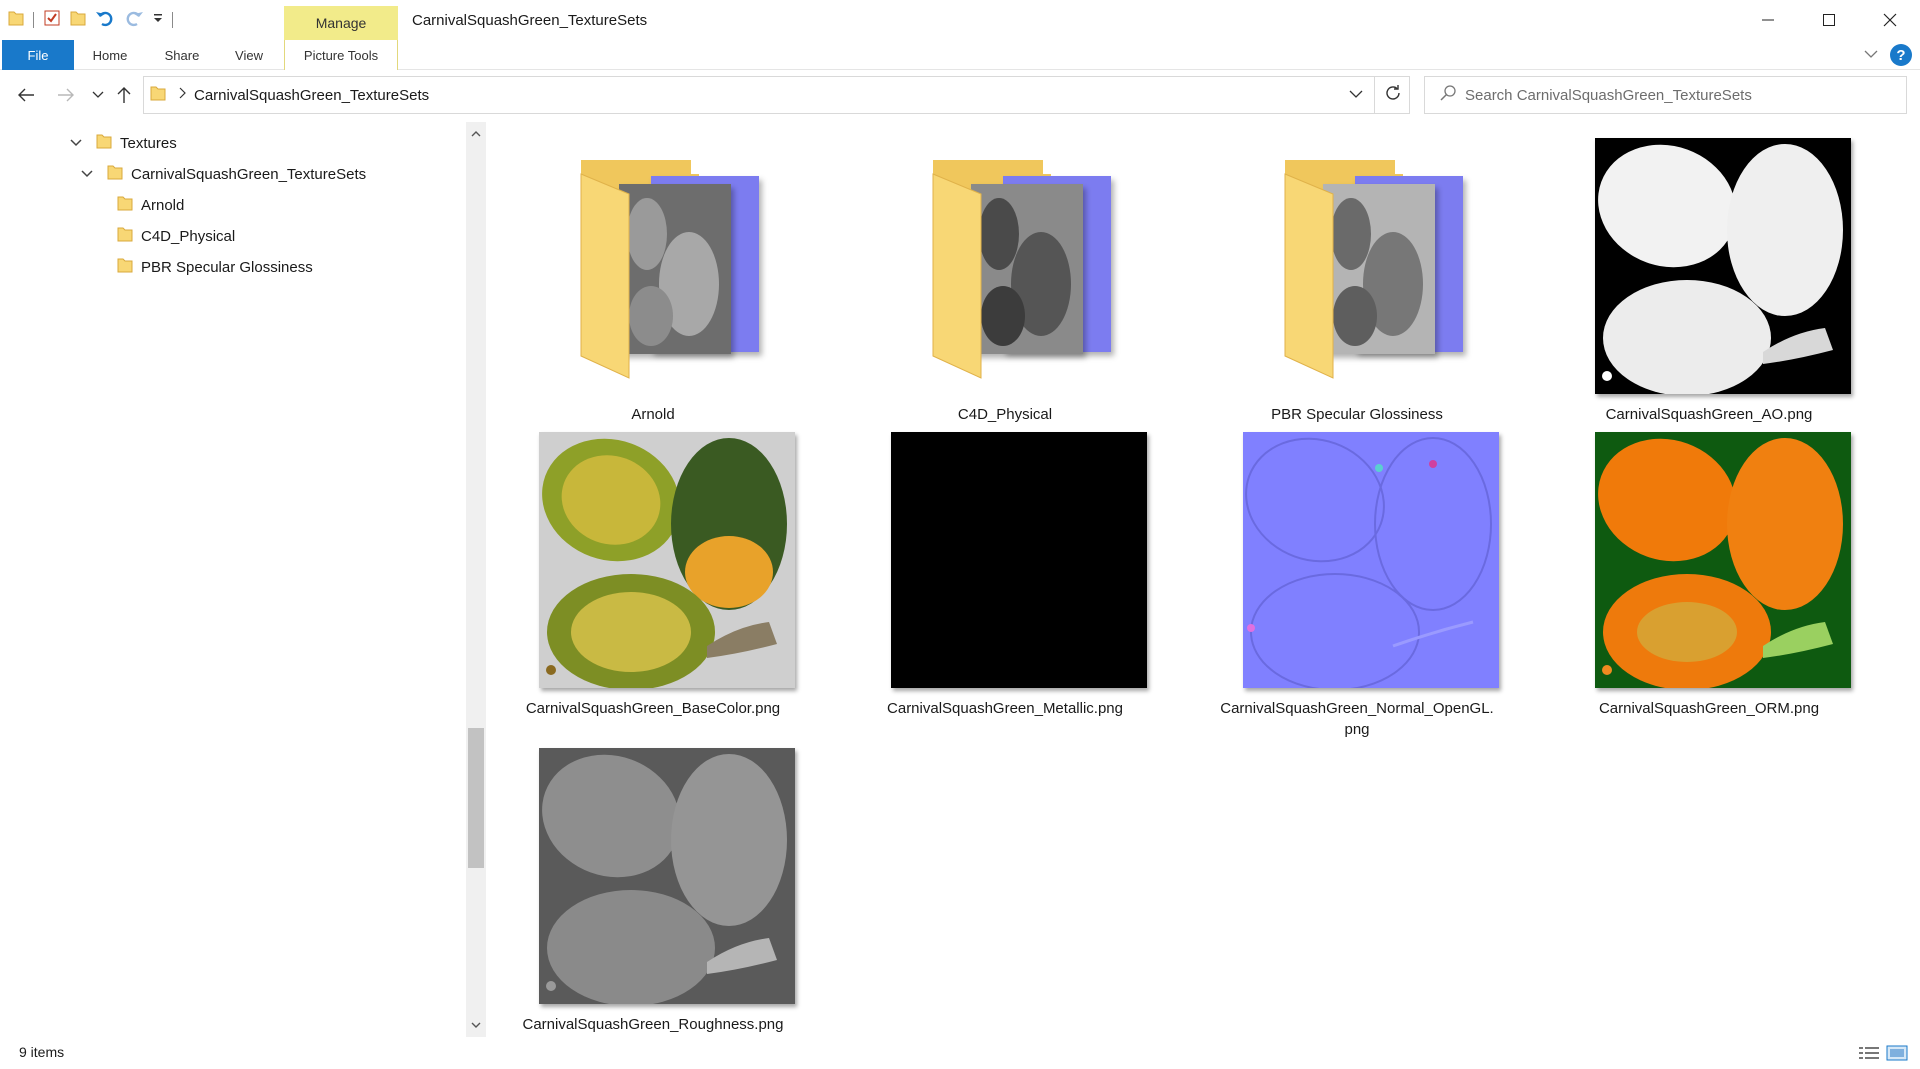 The image size is (1920, 1069). I want to click on tree-item-label: Textures, so click(148, 143).